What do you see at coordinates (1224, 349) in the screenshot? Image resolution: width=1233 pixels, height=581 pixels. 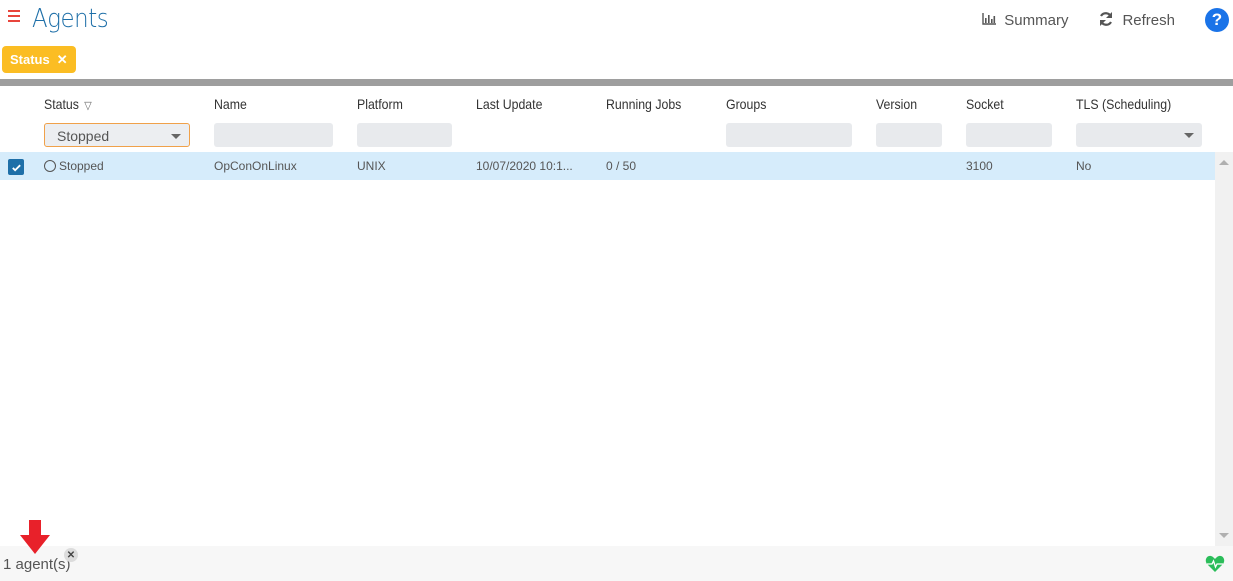 I see `vertical-scrollbar` at bounding box center [1224, 349].